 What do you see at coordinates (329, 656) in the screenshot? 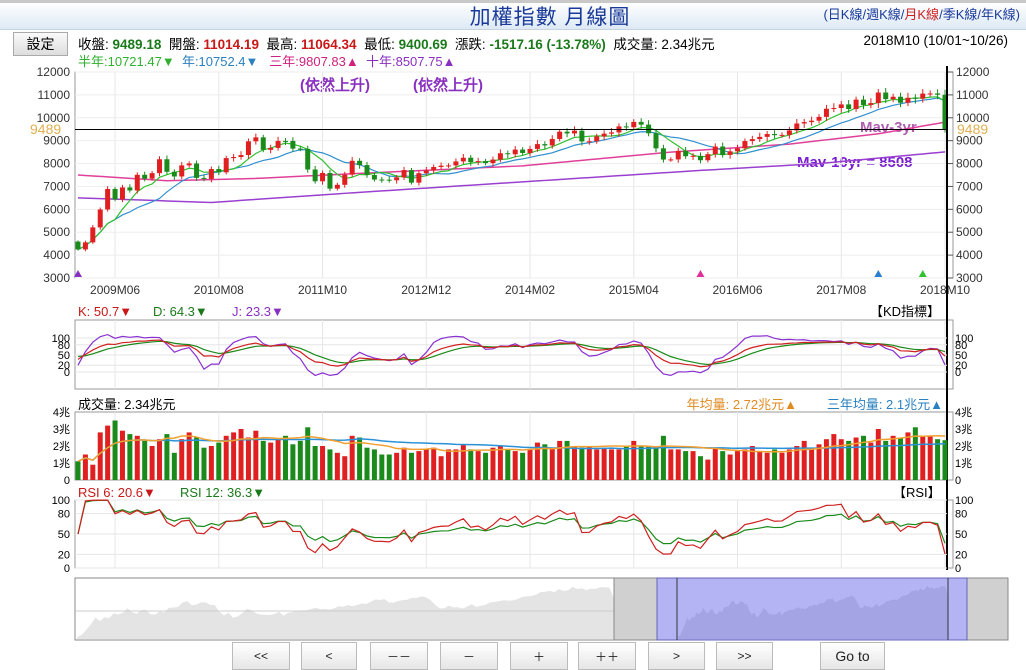
I see `prev-button: <` at bounding box center [329, 656].